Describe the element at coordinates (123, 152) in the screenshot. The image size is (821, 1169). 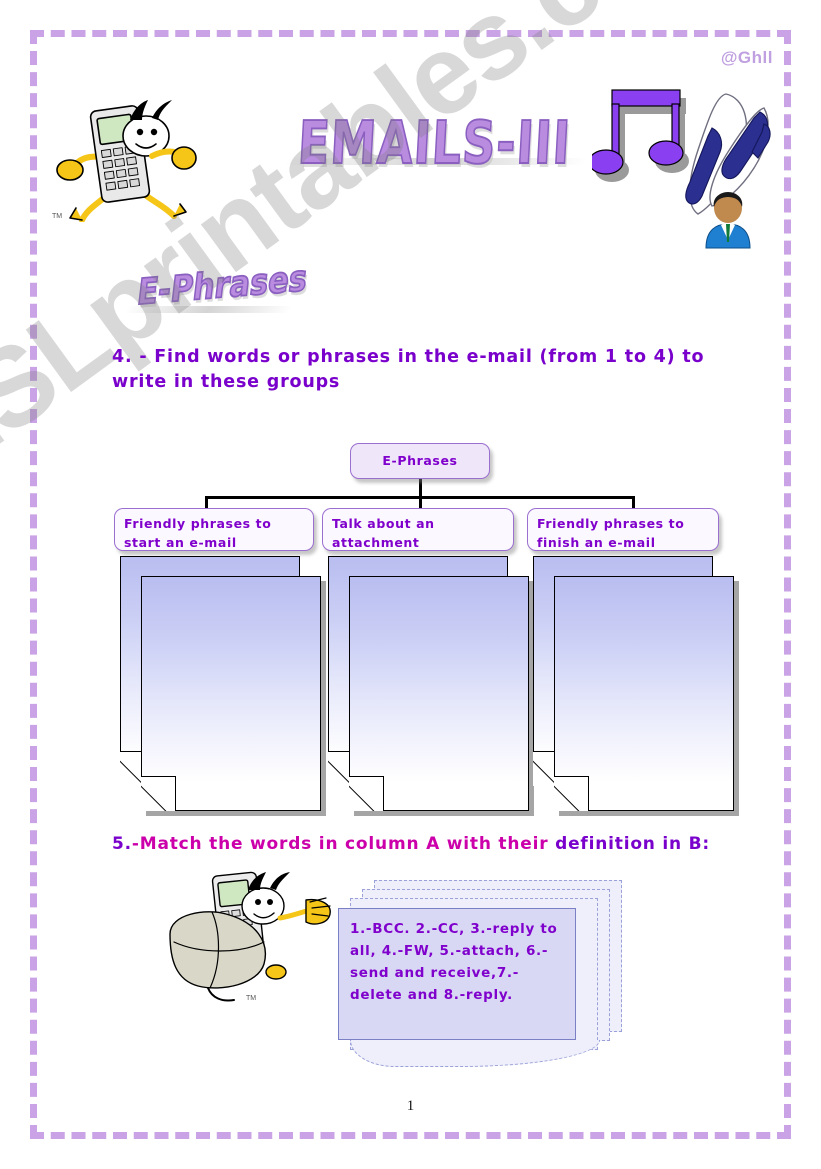
I see `cellphone-mascot-icon: TM` at that location.